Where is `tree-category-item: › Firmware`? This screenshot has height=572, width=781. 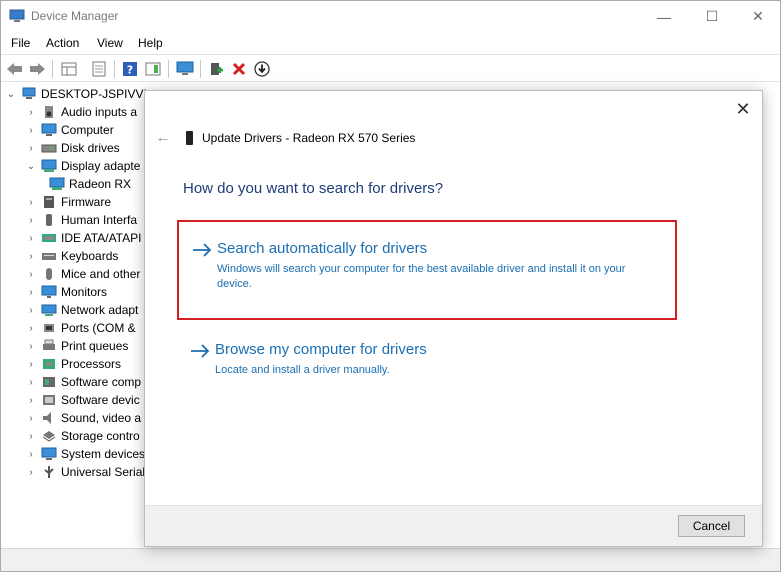 tree-category-item: › Firmware is located at coordinates (68, 202).